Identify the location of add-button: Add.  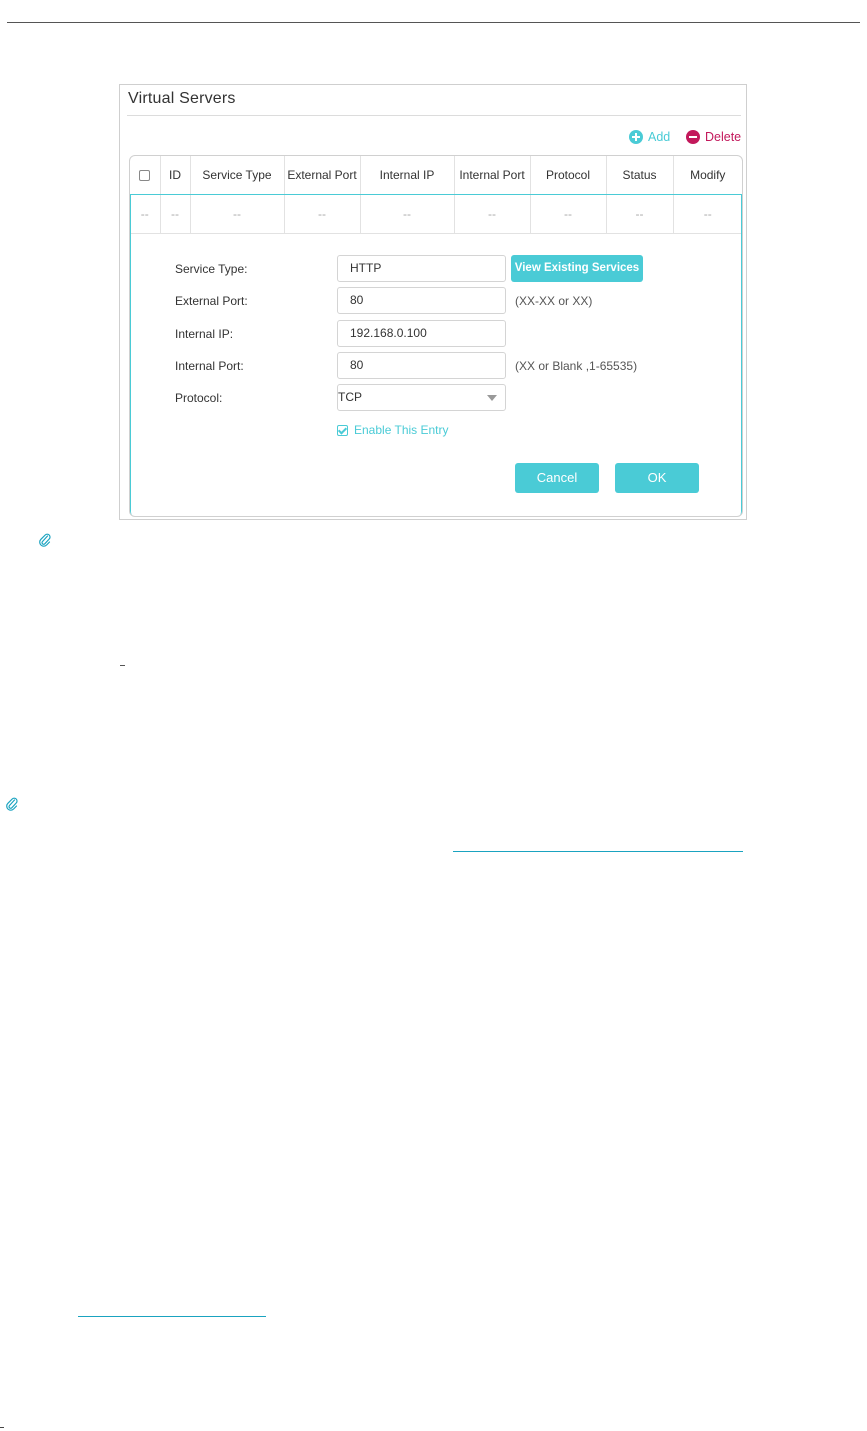
(649, 137).